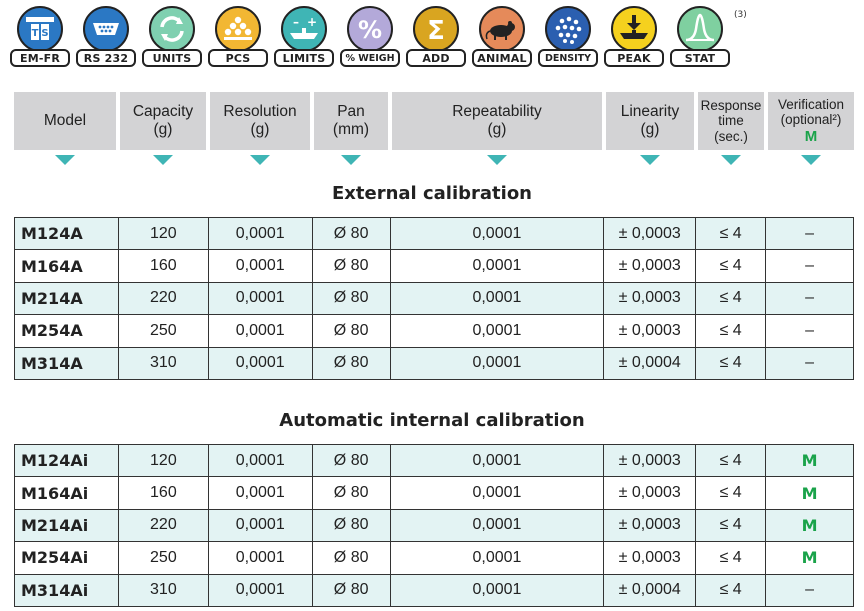 The image size is (864, 611). Describe the element at coordinates (502, 29) in the screenshot. I see `animal-icon` at that location.